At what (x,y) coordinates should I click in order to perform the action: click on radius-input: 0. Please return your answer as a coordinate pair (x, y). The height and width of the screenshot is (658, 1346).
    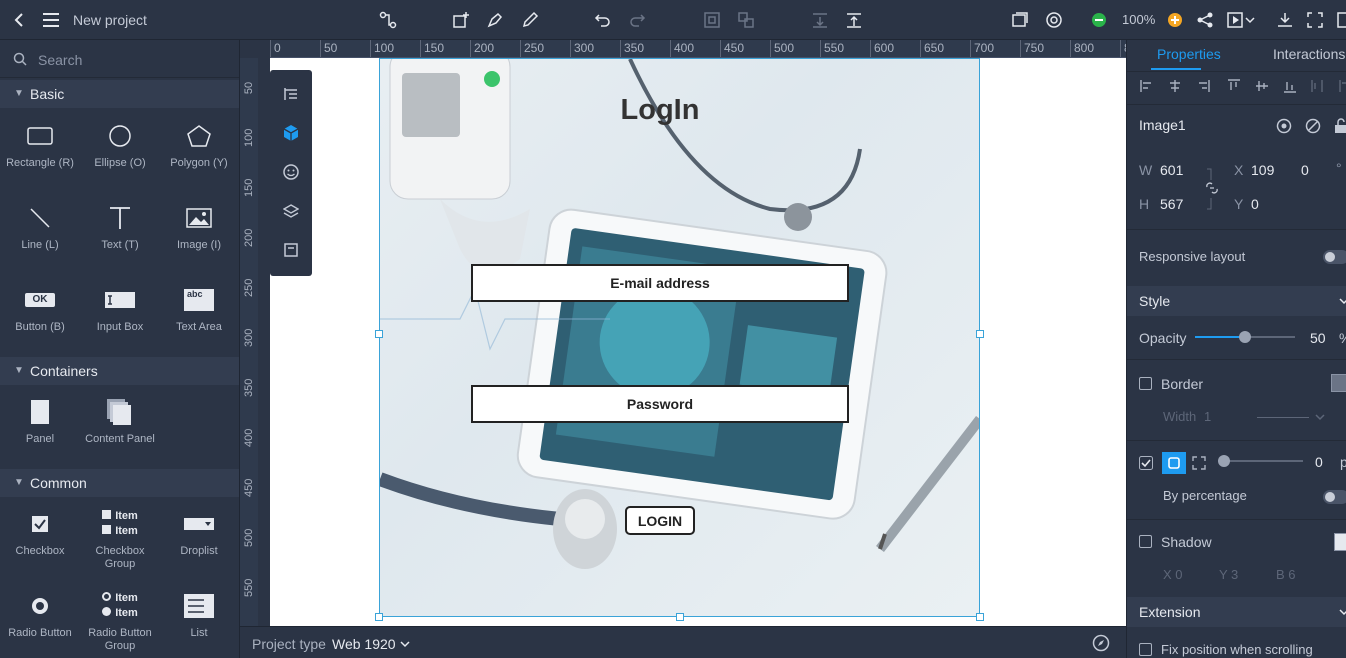
    Looking at the image, I should click on (1319, 462).